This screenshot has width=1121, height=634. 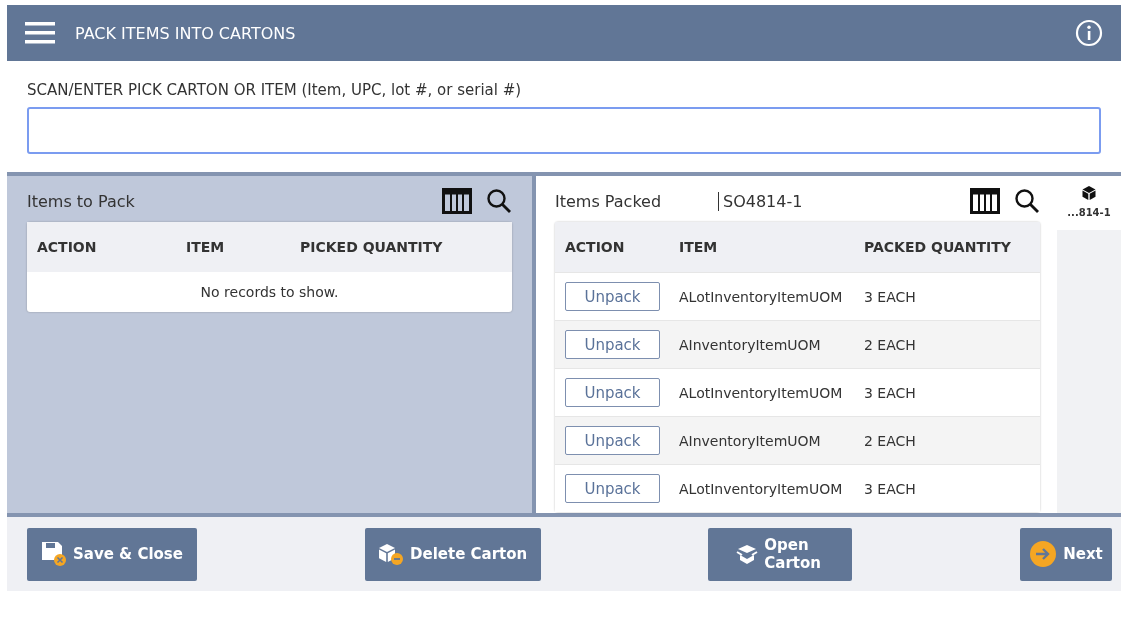 What do you see at coordinates (780, 554) in the screenshot?
I see `open-button: Open Carton` at bounding box center [780, 554].